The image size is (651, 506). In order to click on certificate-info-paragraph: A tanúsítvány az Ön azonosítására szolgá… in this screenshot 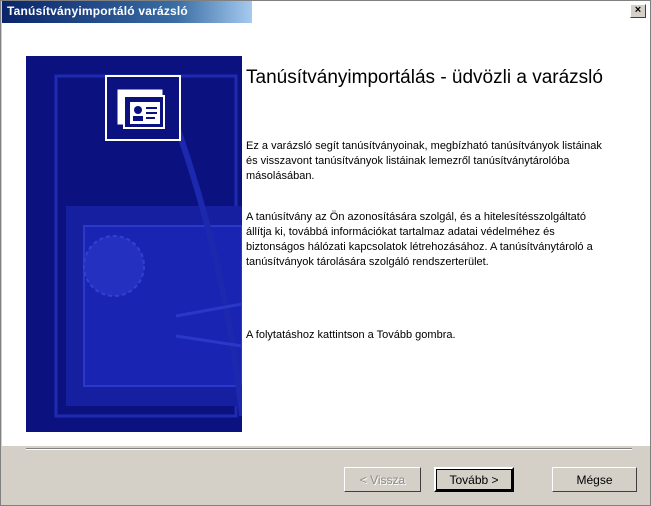, I will do `click(419, 239)`.